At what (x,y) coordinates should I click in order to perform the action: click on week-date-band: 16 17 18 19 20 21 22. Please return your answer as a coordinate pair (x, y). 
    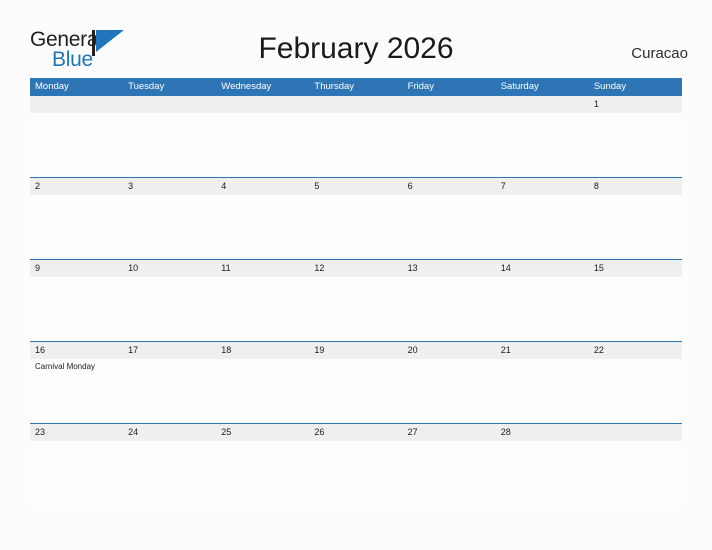
    Looking at the image, I should click on (356, 350).